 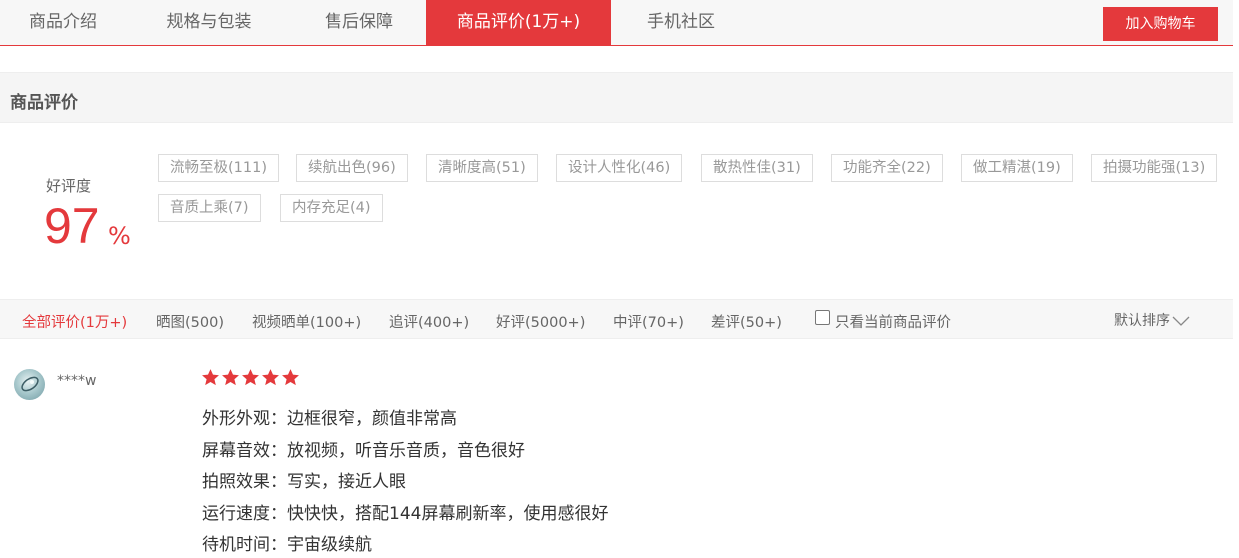 What do you see at coordinates (1181, 321) in the screenshot?
I see `chevron-down-icon` at bounding box center [1181, 321].